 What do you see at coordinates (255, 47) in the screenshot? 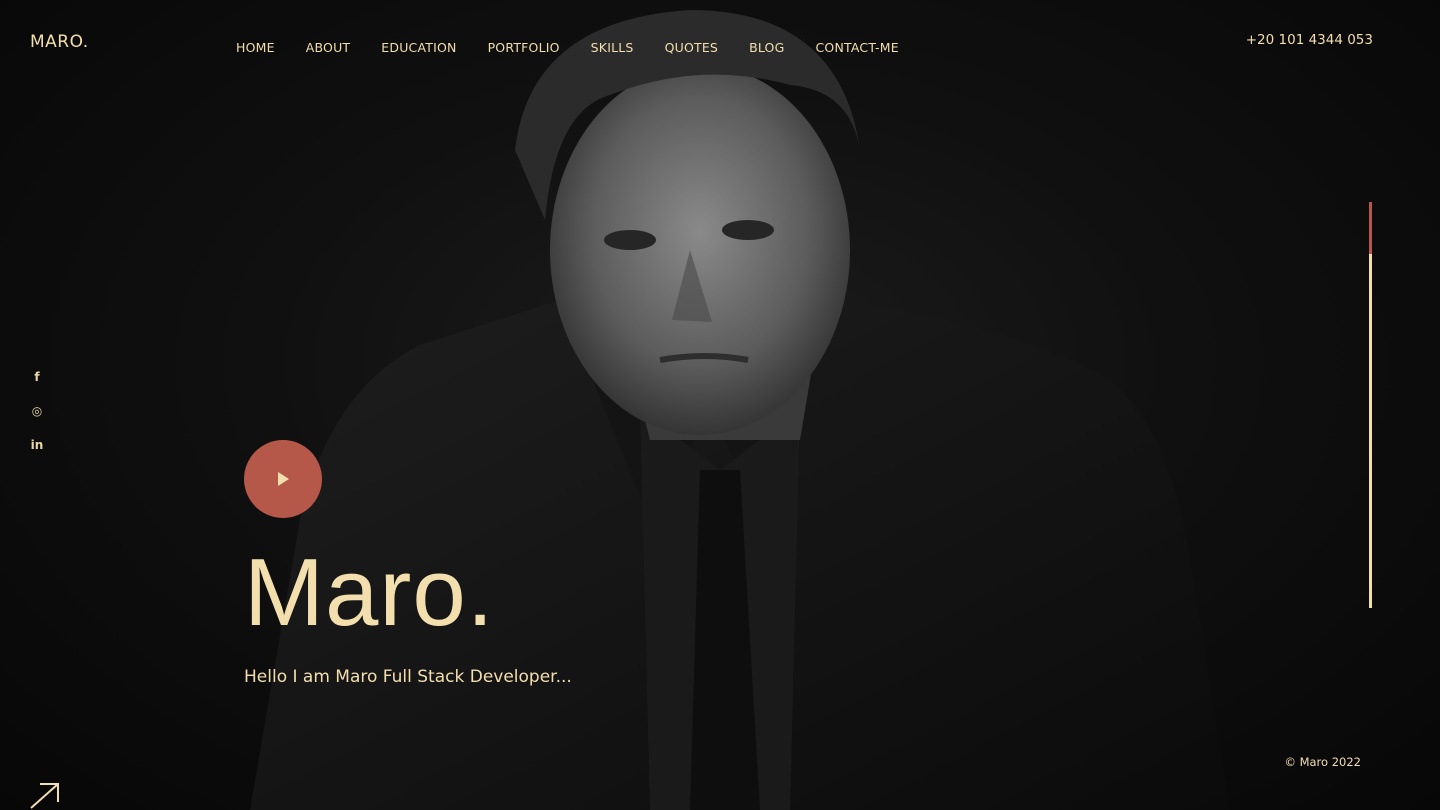
I see `nav-item-home: HOME` at bounding box center [255, 47].